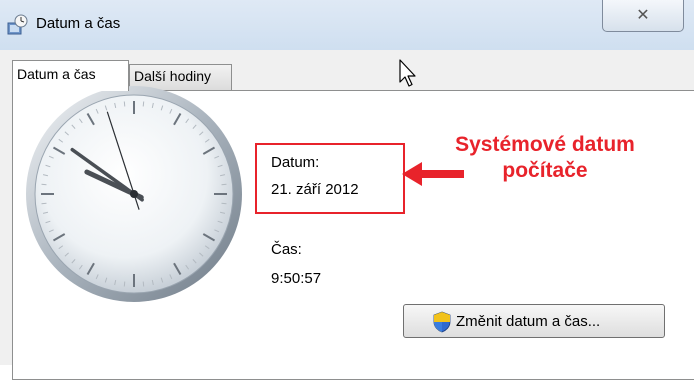 This screenshot has width=694, height=380. Describe the element at coordinates (433, 174) in the screenshot. I see `annotation-arrow-icon` at that location.